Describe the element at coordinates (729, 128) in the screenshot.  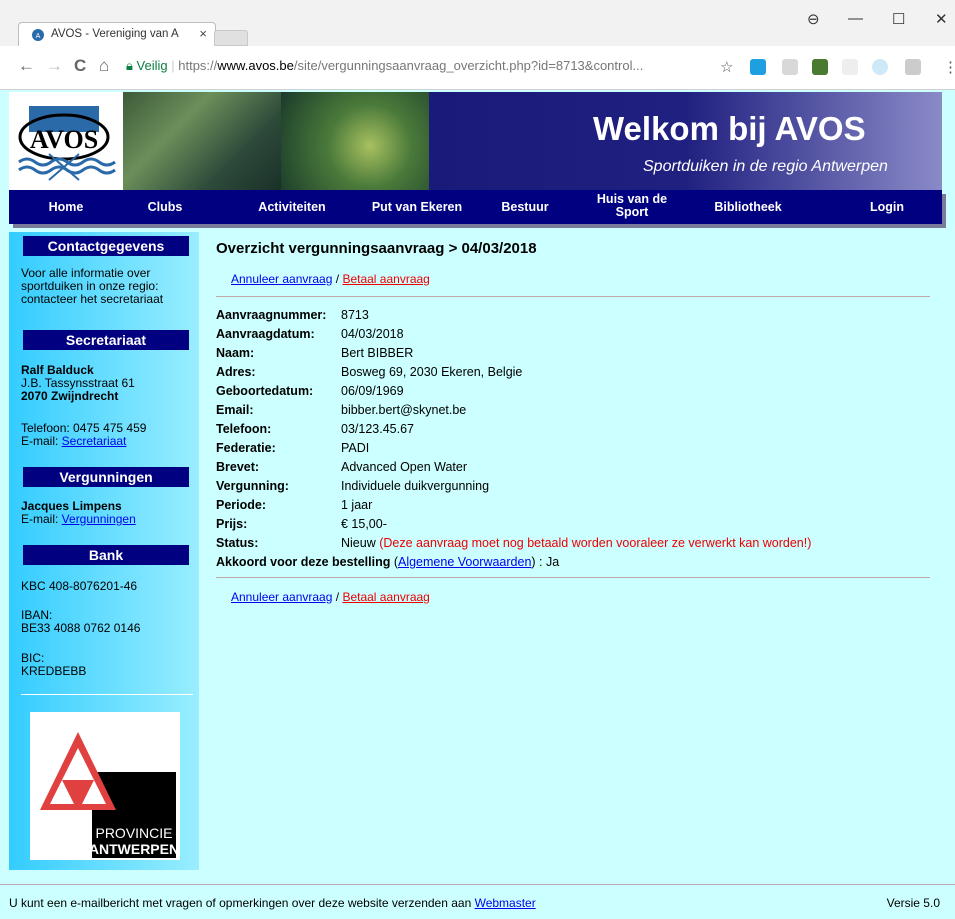
I see `banner-title: Welkom bij AVOS` at that location.